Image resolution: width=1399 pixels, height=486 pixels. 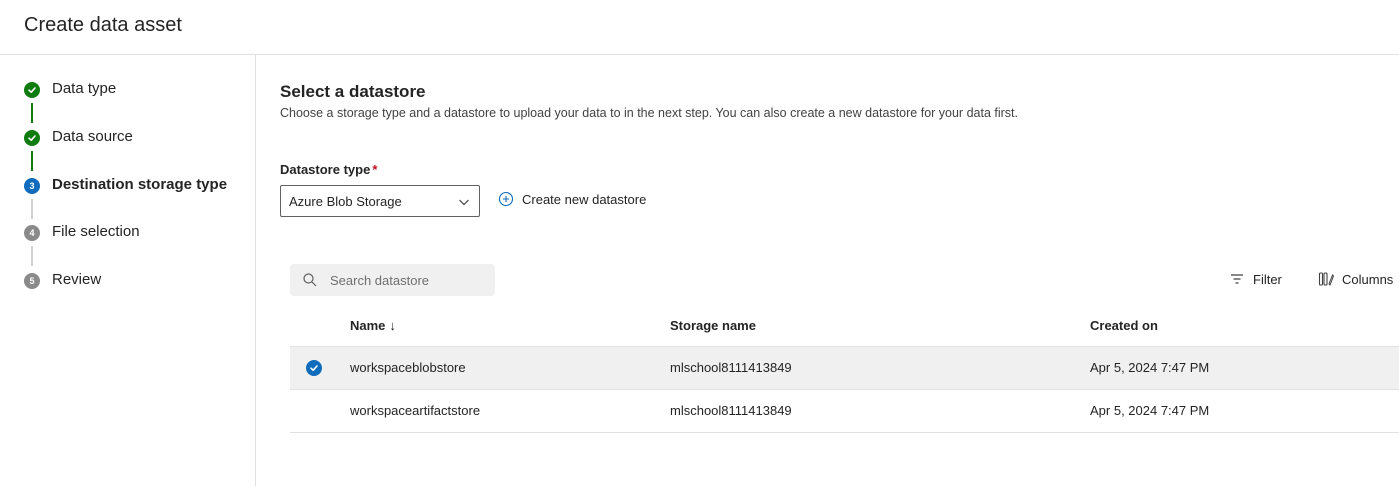 I want to click on add-circle-icon, so click(x=506, y=199).